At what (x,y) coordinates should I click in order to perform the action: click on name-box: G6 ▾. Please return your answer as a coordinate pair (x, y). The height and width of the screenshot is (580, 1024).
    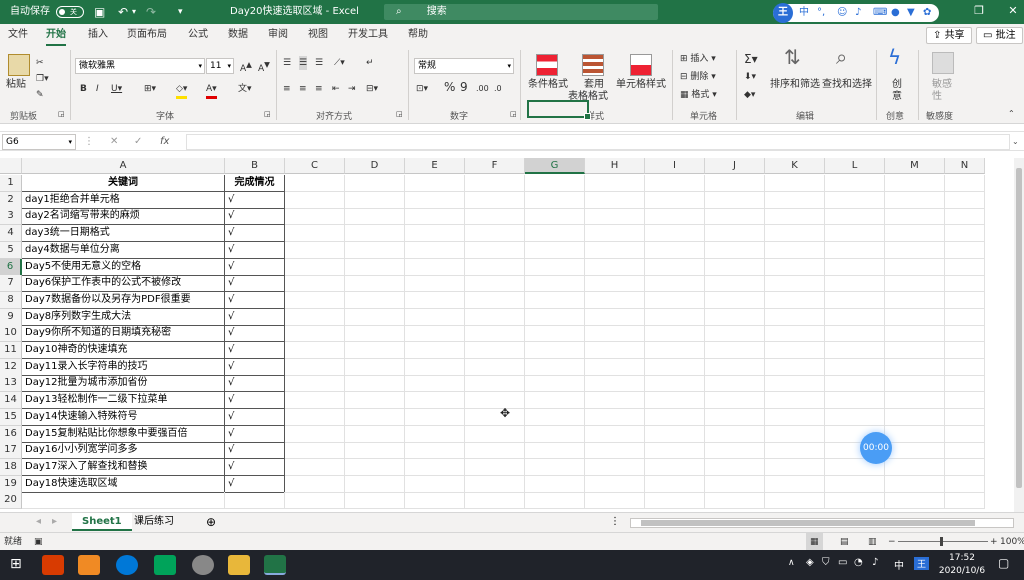
    Looking at the image, I should click on (39, 142).